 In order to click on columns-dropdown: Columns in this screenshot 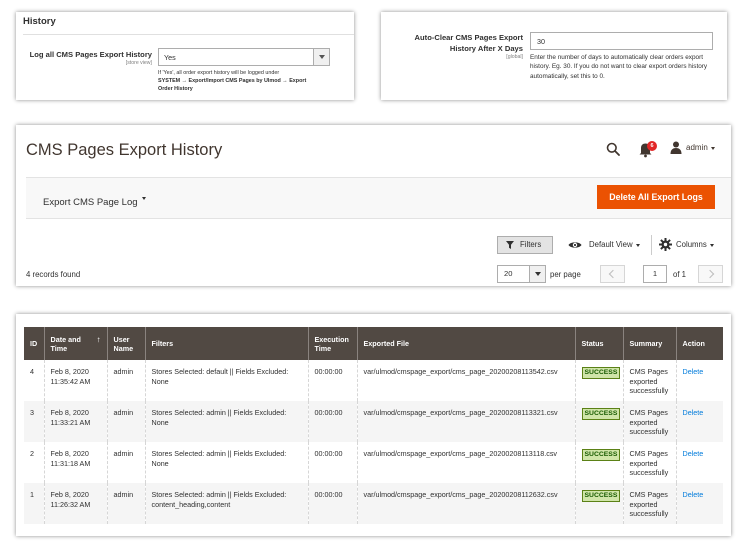, I will do `click(691, 244)`.